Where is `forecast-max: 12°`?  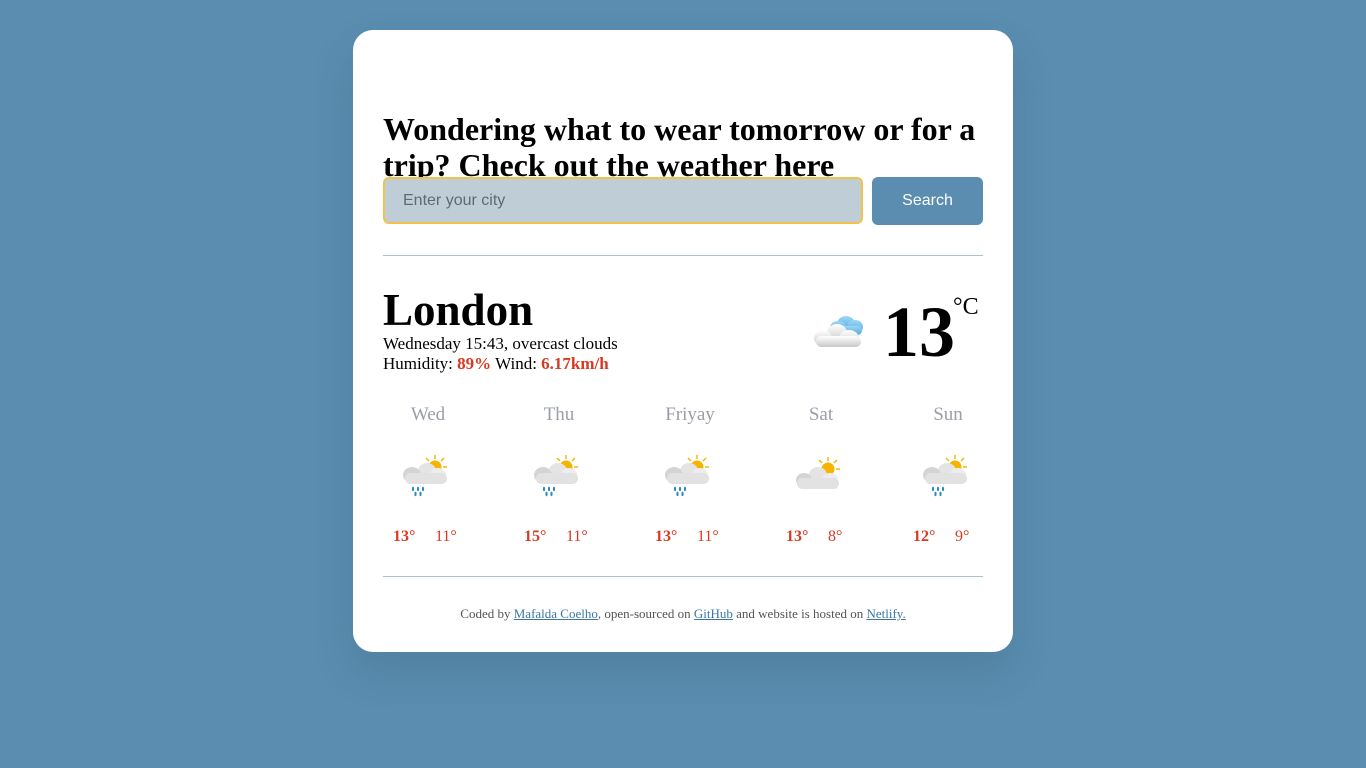
forecast-max: 12° is located at coordinates (924, 536).